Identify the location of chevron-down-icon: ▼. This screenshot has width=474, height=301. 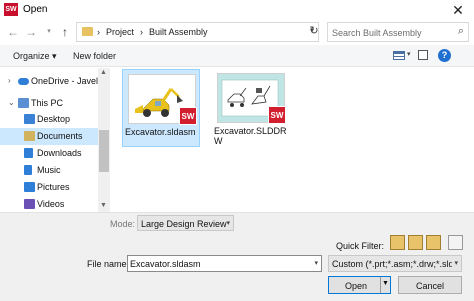
(385, 283).